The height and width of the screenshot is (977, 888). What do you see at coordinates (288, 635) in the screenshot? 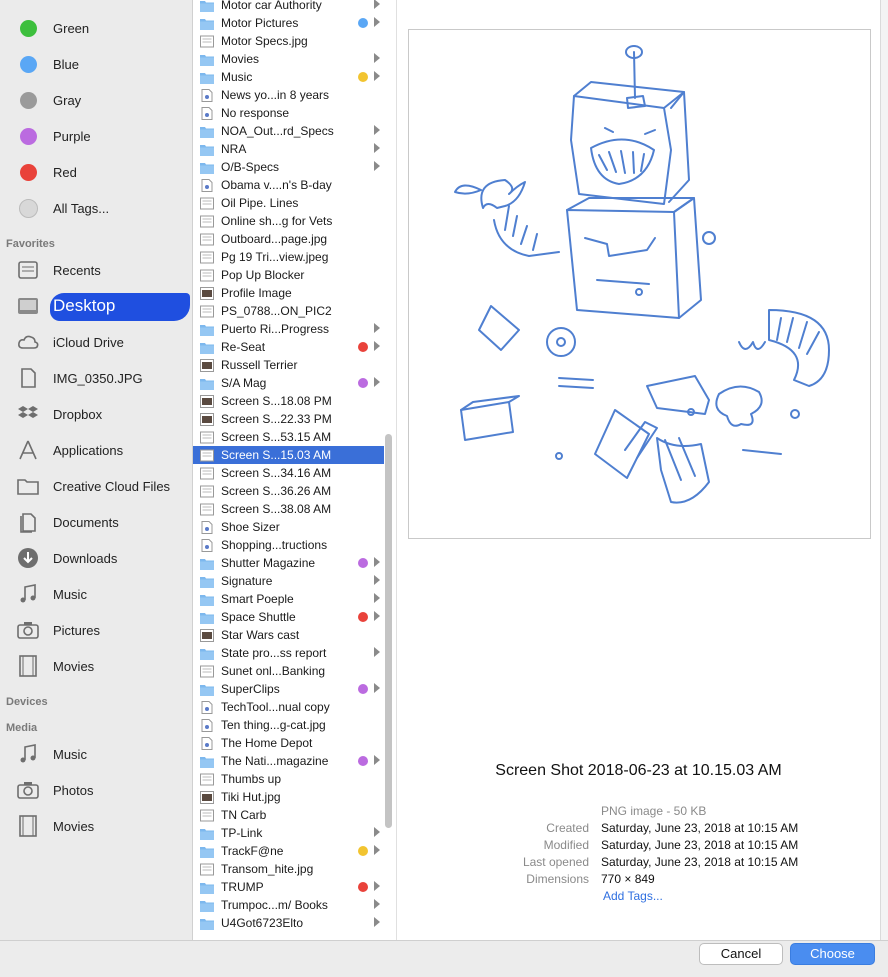
I see `file-row: Star Wars cast` at bounding box center [288, 635].